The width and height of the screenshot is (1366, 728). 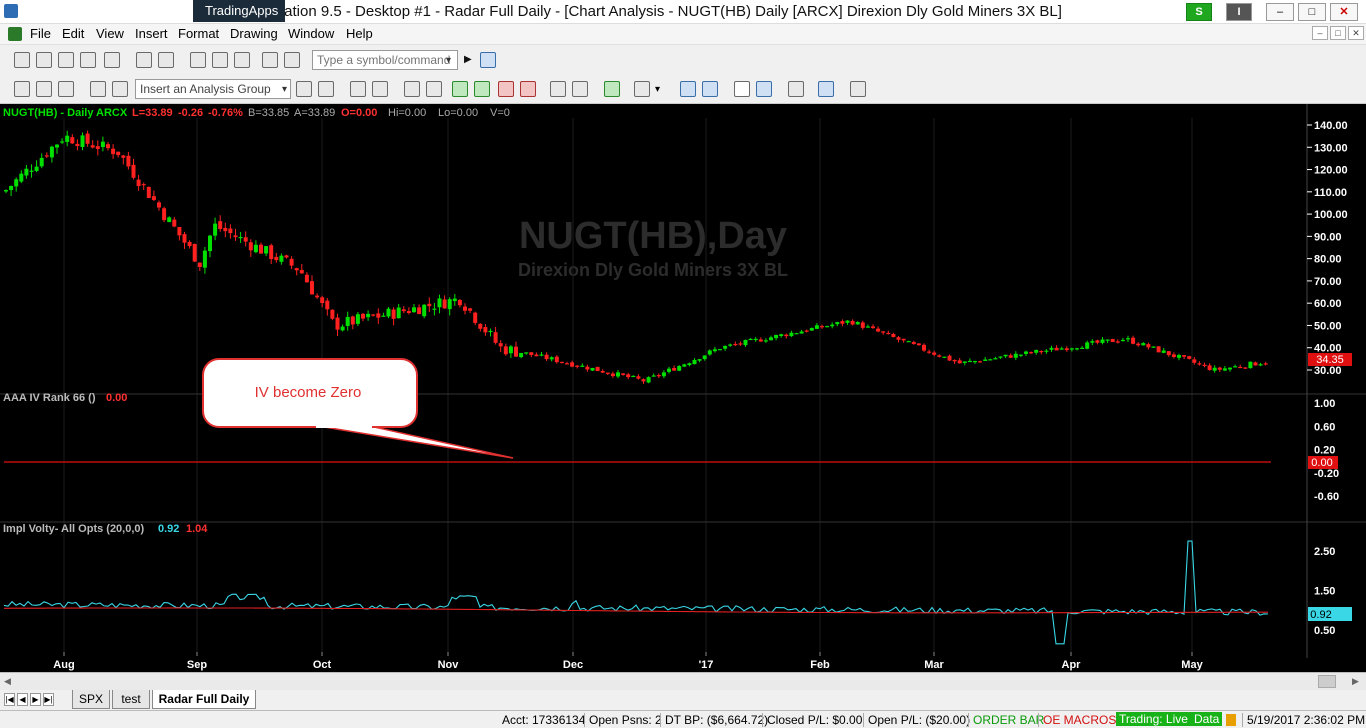 I want to click on window-list-icon, so click(x=220, y=60).